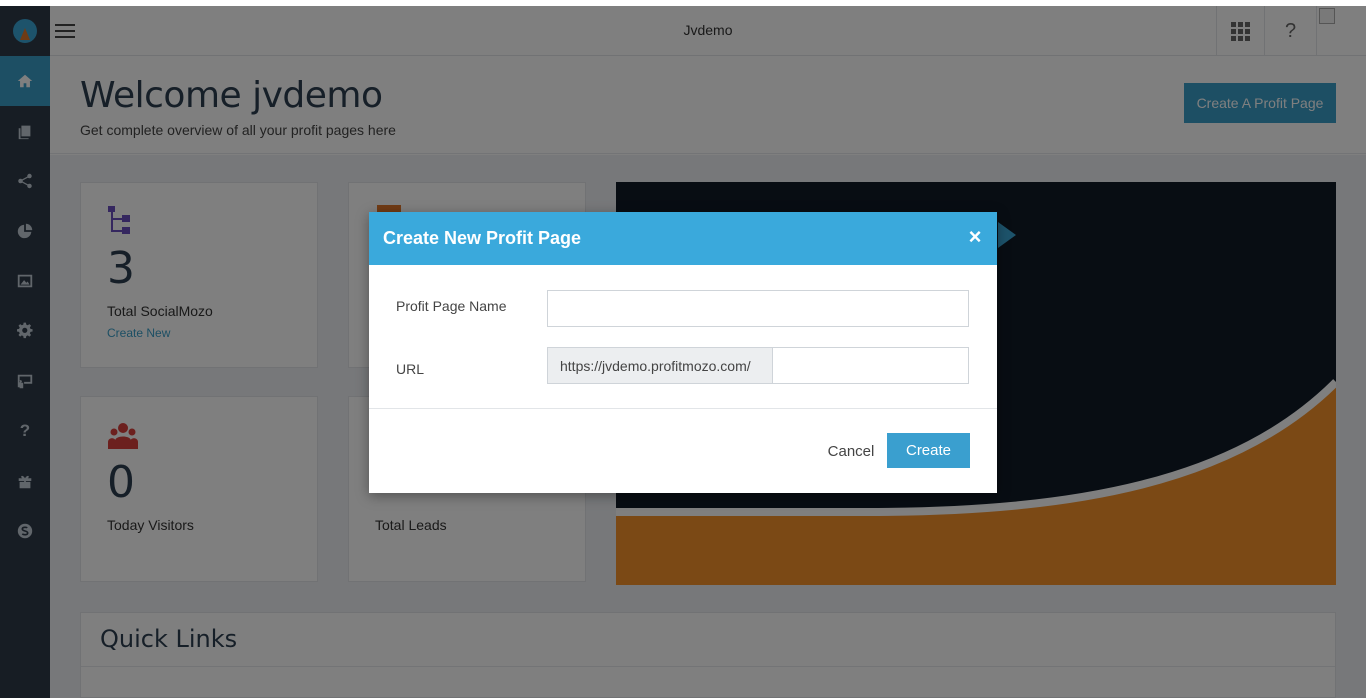  What do you see at coordinates (660, 365) in the screenshot?
I see `url-prefix: https://jvdemo.profitmozo.com/` at bounding box center [660, 365].